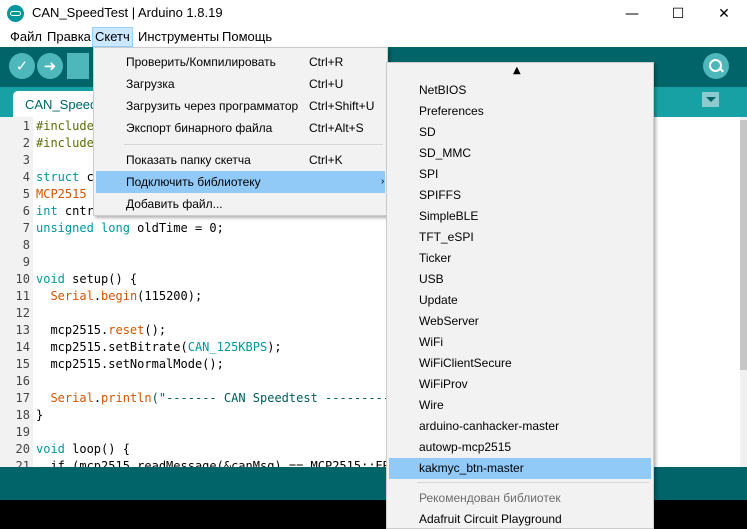  I want to click on code-line: #include, so click(65, 143).